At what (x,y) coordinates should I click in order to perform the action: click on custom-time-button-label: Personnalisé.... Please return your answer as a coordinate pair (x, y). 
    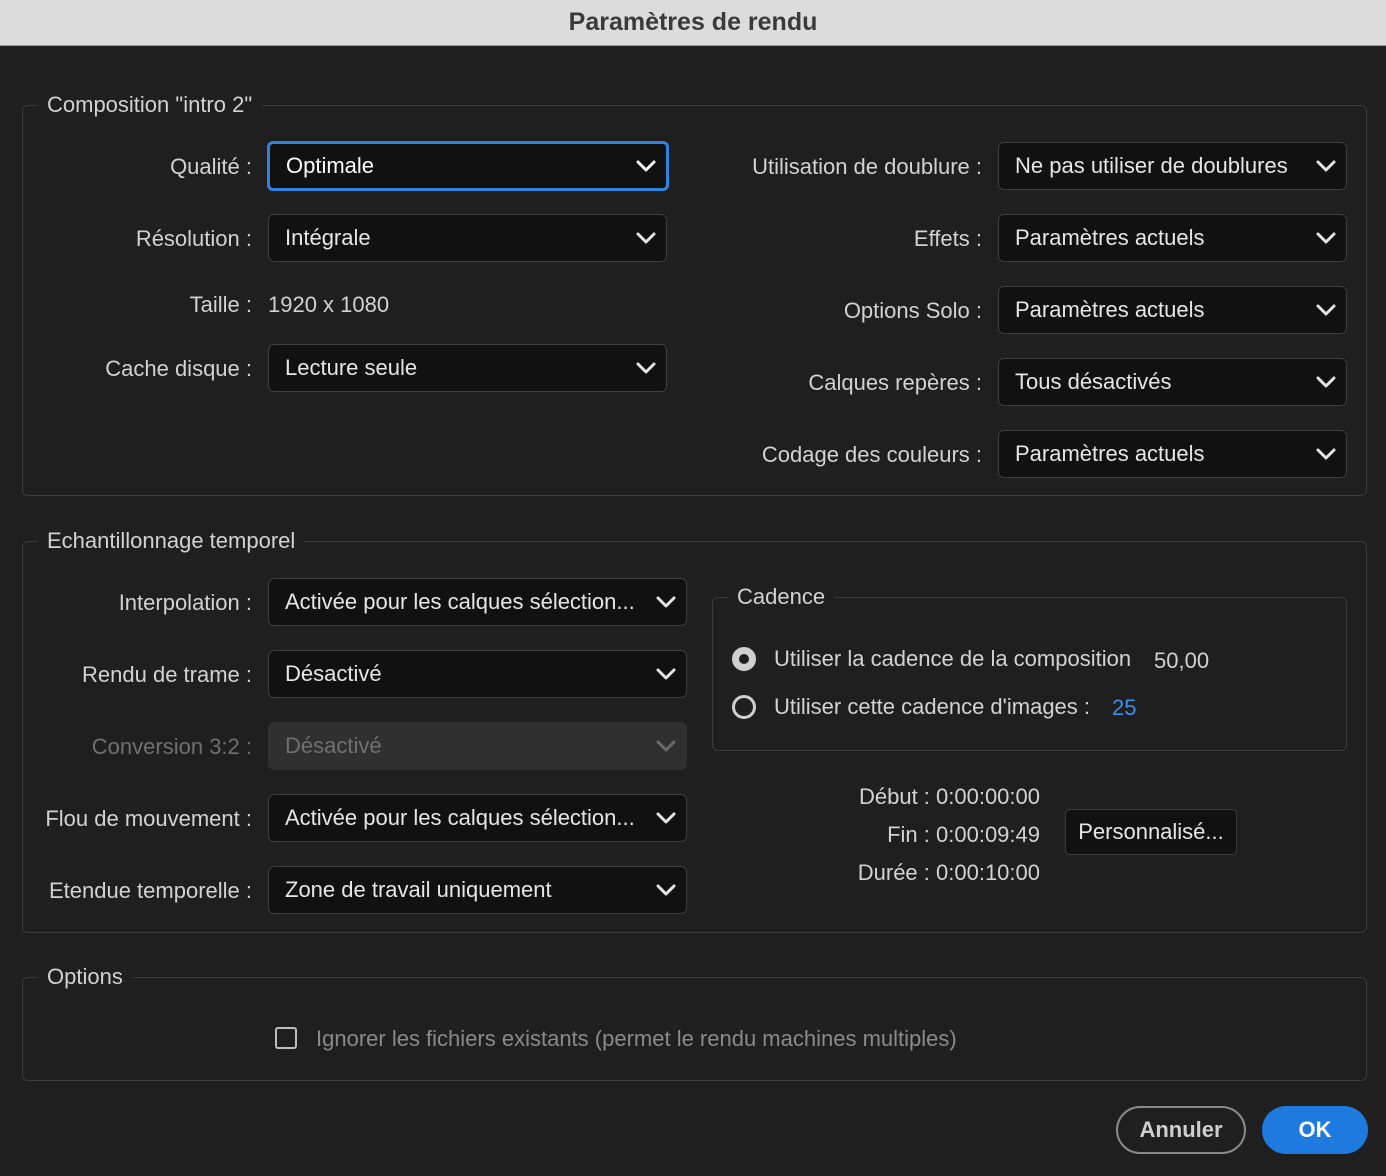
    Looking at the image, I should click on (1151, 831).